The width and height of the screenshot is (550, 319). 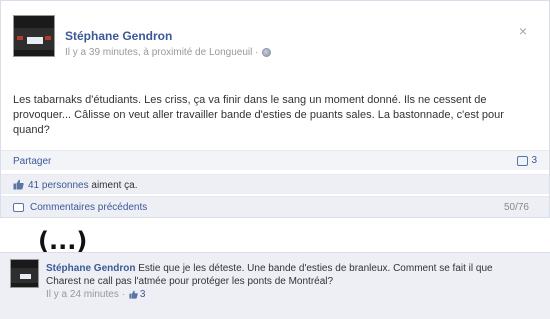 I want to click on likes-text: 41 personnes aiment ça., so click(x=83, y=185).